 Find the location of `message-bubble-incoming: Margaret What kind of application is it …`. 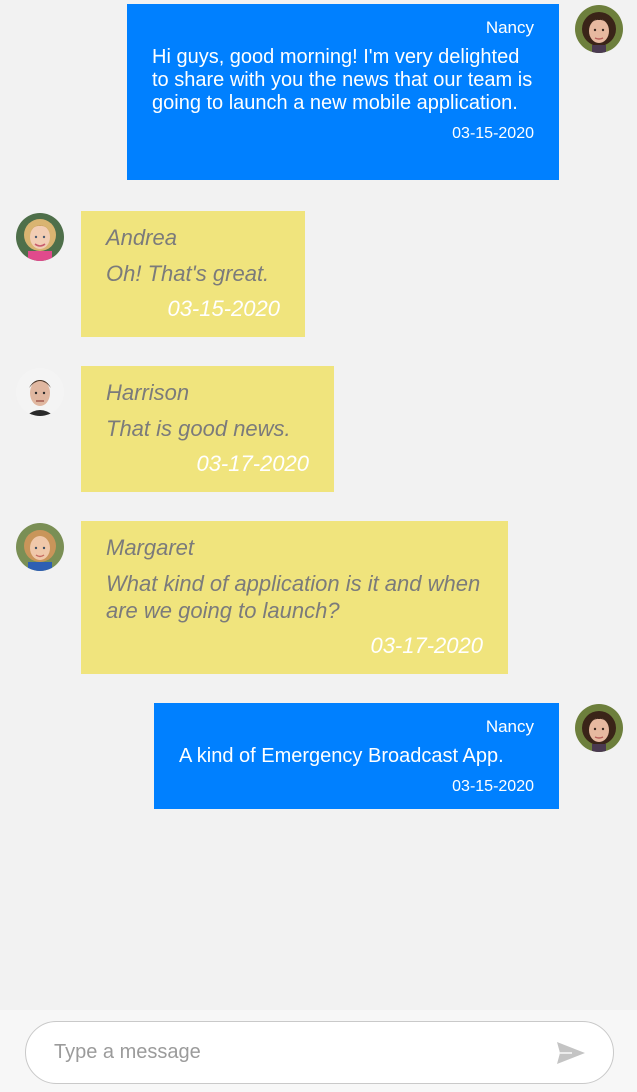

message-bubble-incoming: Margaret What kind of application is it … is located at coordinates (294, 597).